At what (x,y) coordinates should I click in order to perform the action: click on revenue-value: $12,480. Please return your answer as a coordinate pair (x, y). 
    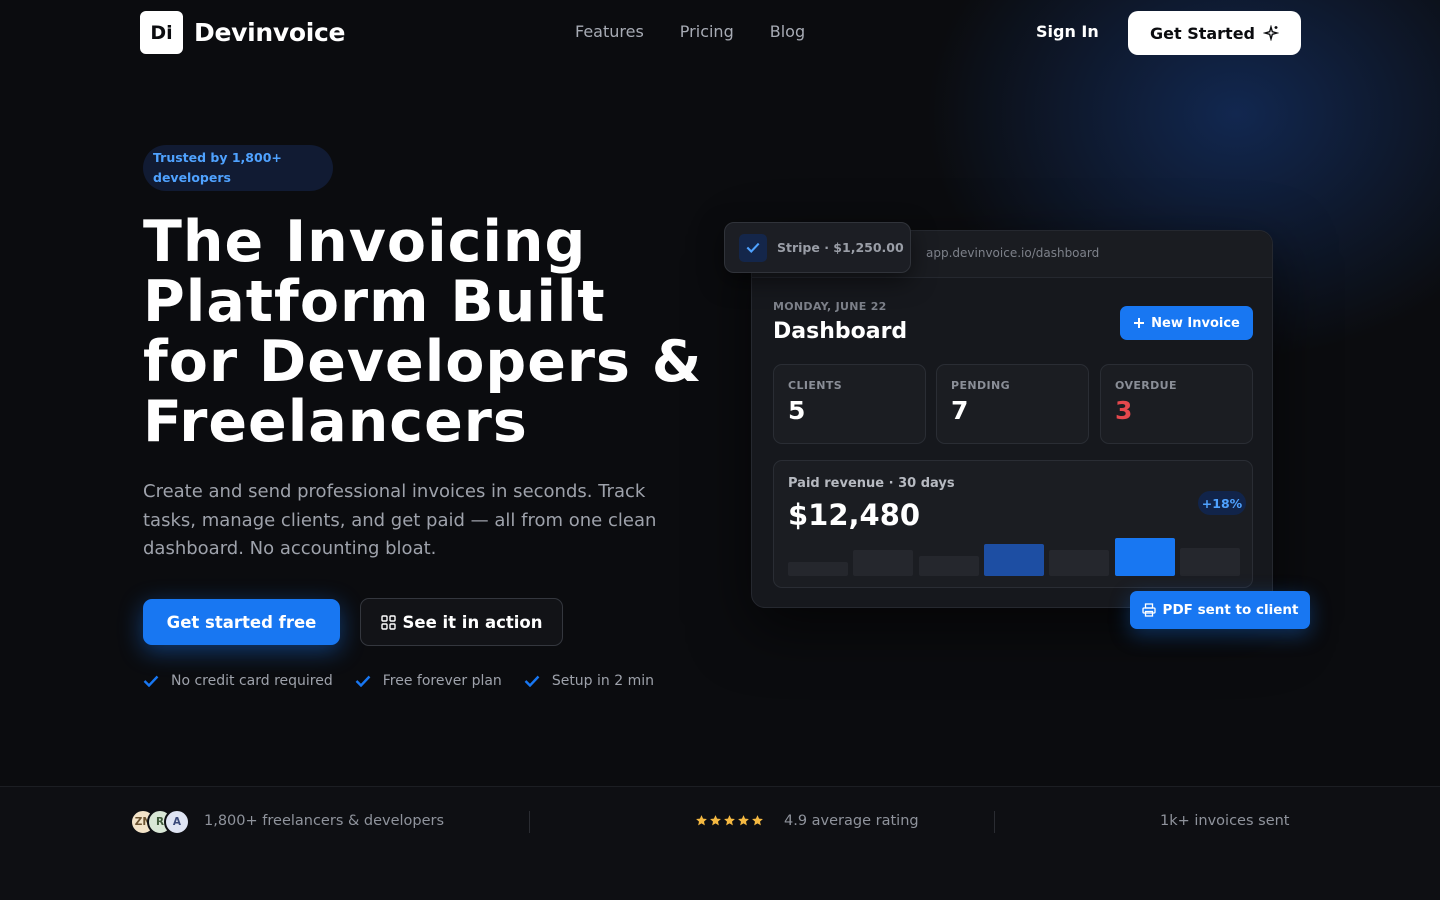
    Looking at the image, I should click on (854, 515).